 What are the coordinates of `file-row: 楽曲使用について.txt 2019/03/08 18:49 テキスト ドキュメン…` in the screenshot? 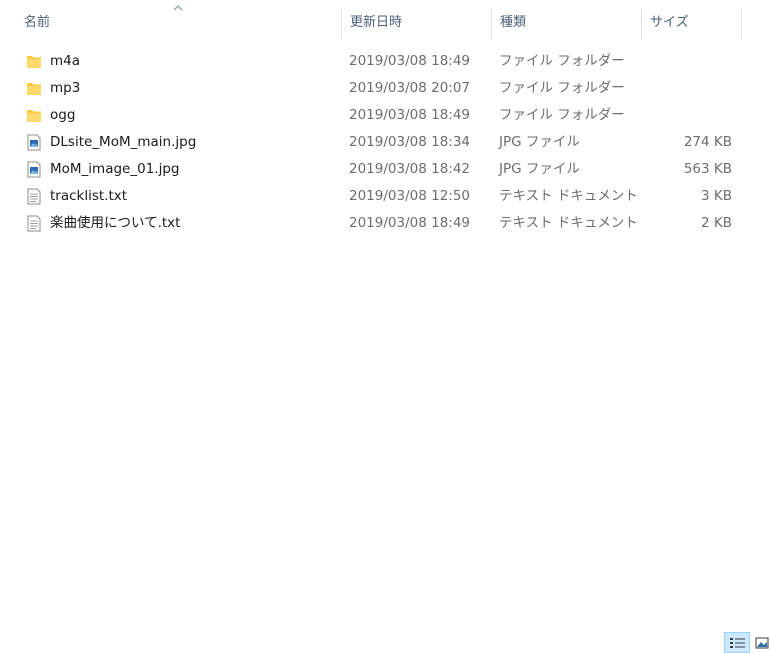 It's located at (385, 223).